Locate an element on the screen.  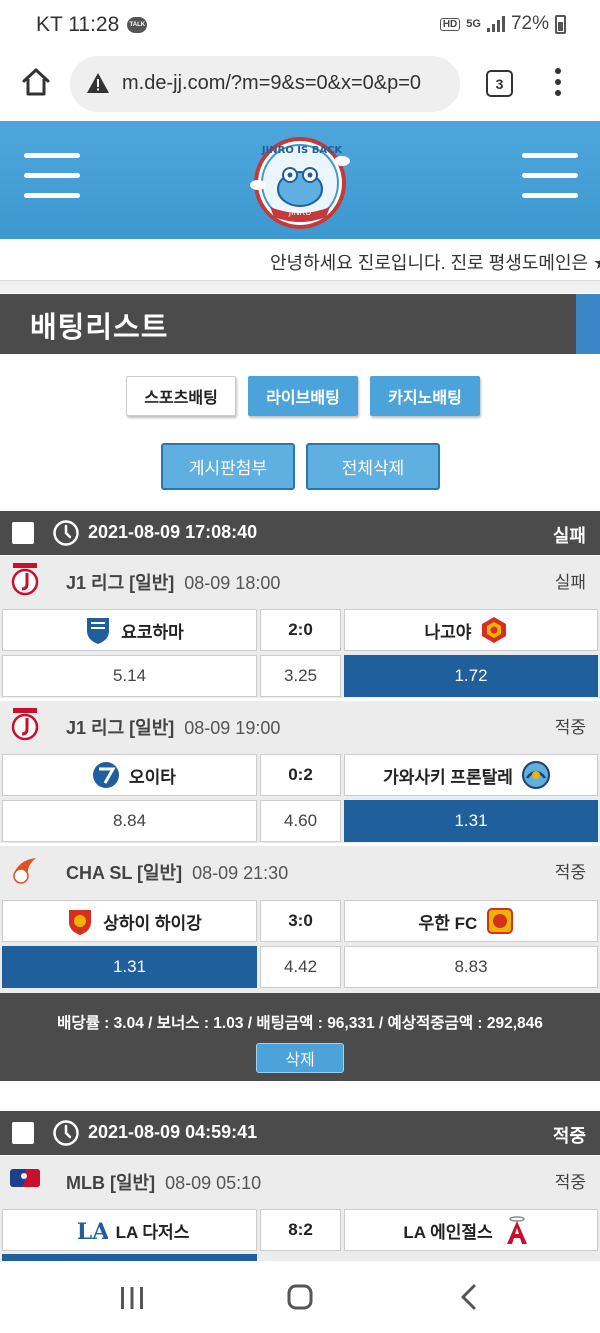
recent-apps-icon is located at coordinates (132, 1298).